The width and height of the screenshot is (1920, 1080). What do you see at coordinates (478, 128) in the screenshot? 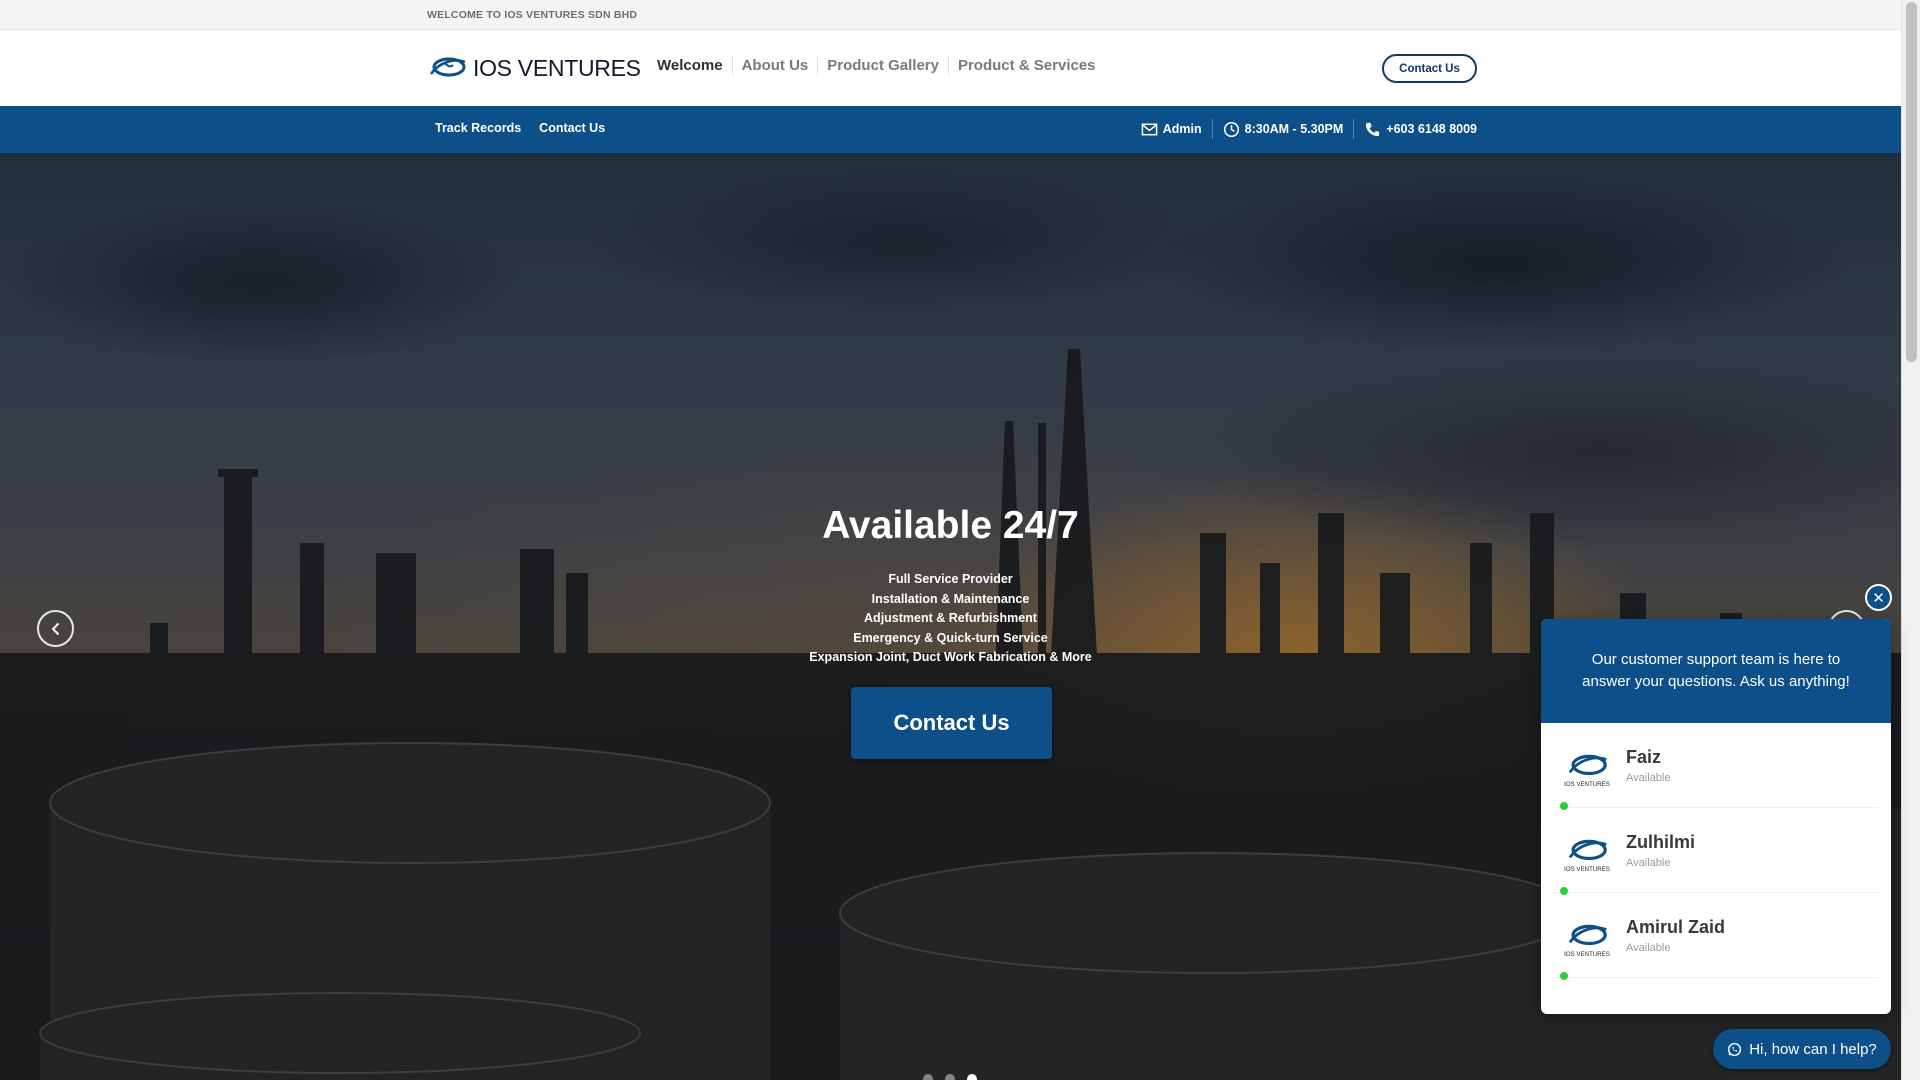
I see `nav-track-records: Track Records` at bounding box center [478, 128].